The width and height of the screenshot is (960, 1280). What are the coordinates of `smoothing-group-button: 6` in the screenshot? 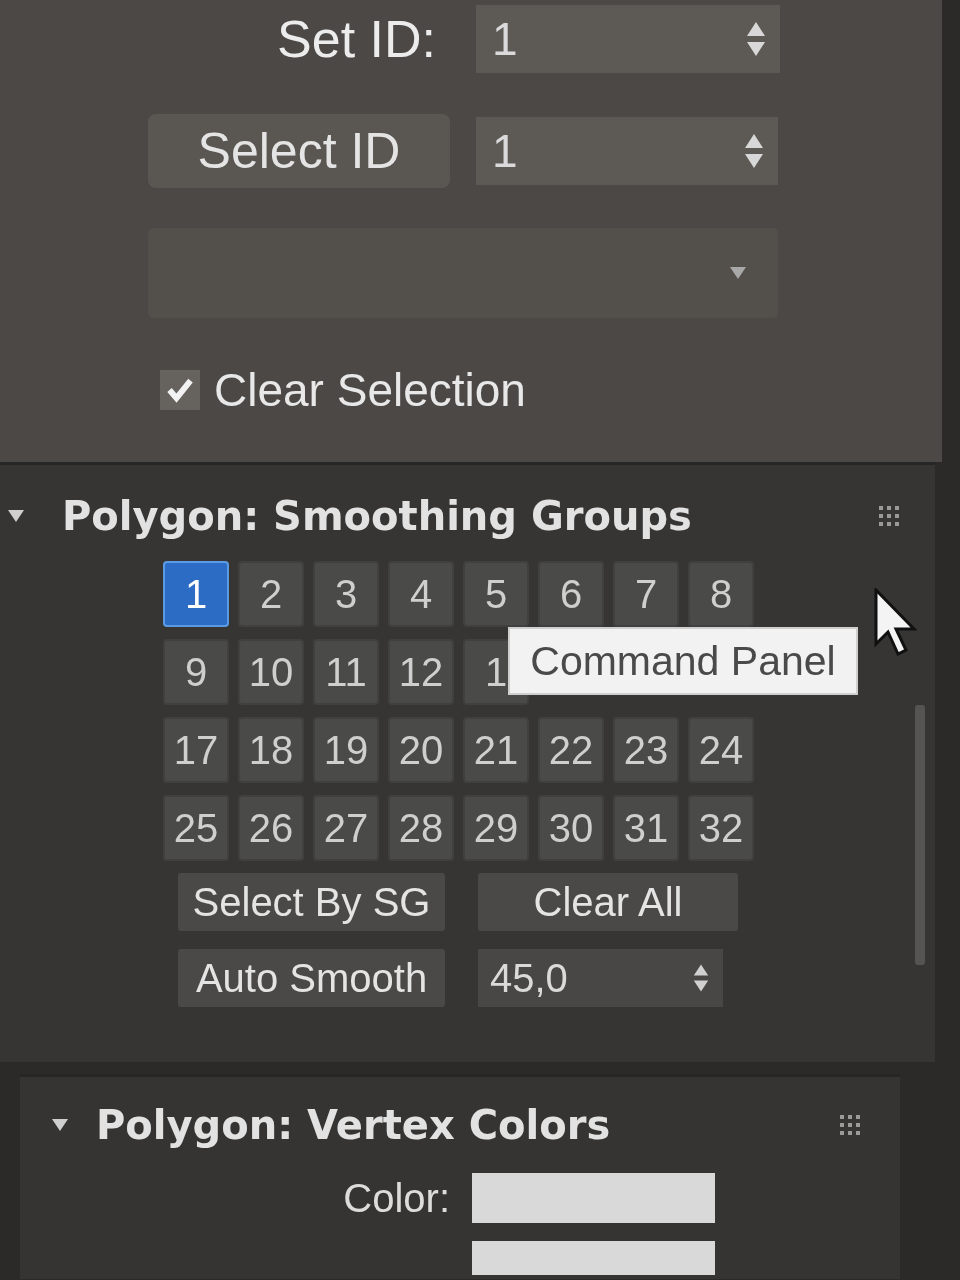 It's located at (571, 594).